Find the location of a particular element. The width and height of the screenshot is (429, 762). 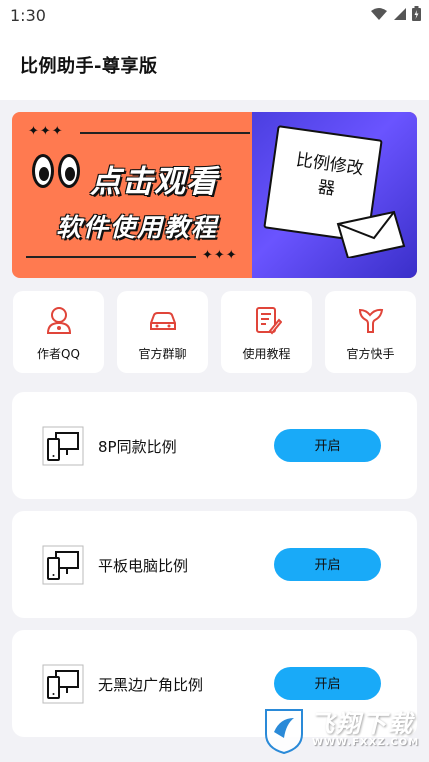

ratio-name: 8P同款比例 is located at coordinates (137, 447).